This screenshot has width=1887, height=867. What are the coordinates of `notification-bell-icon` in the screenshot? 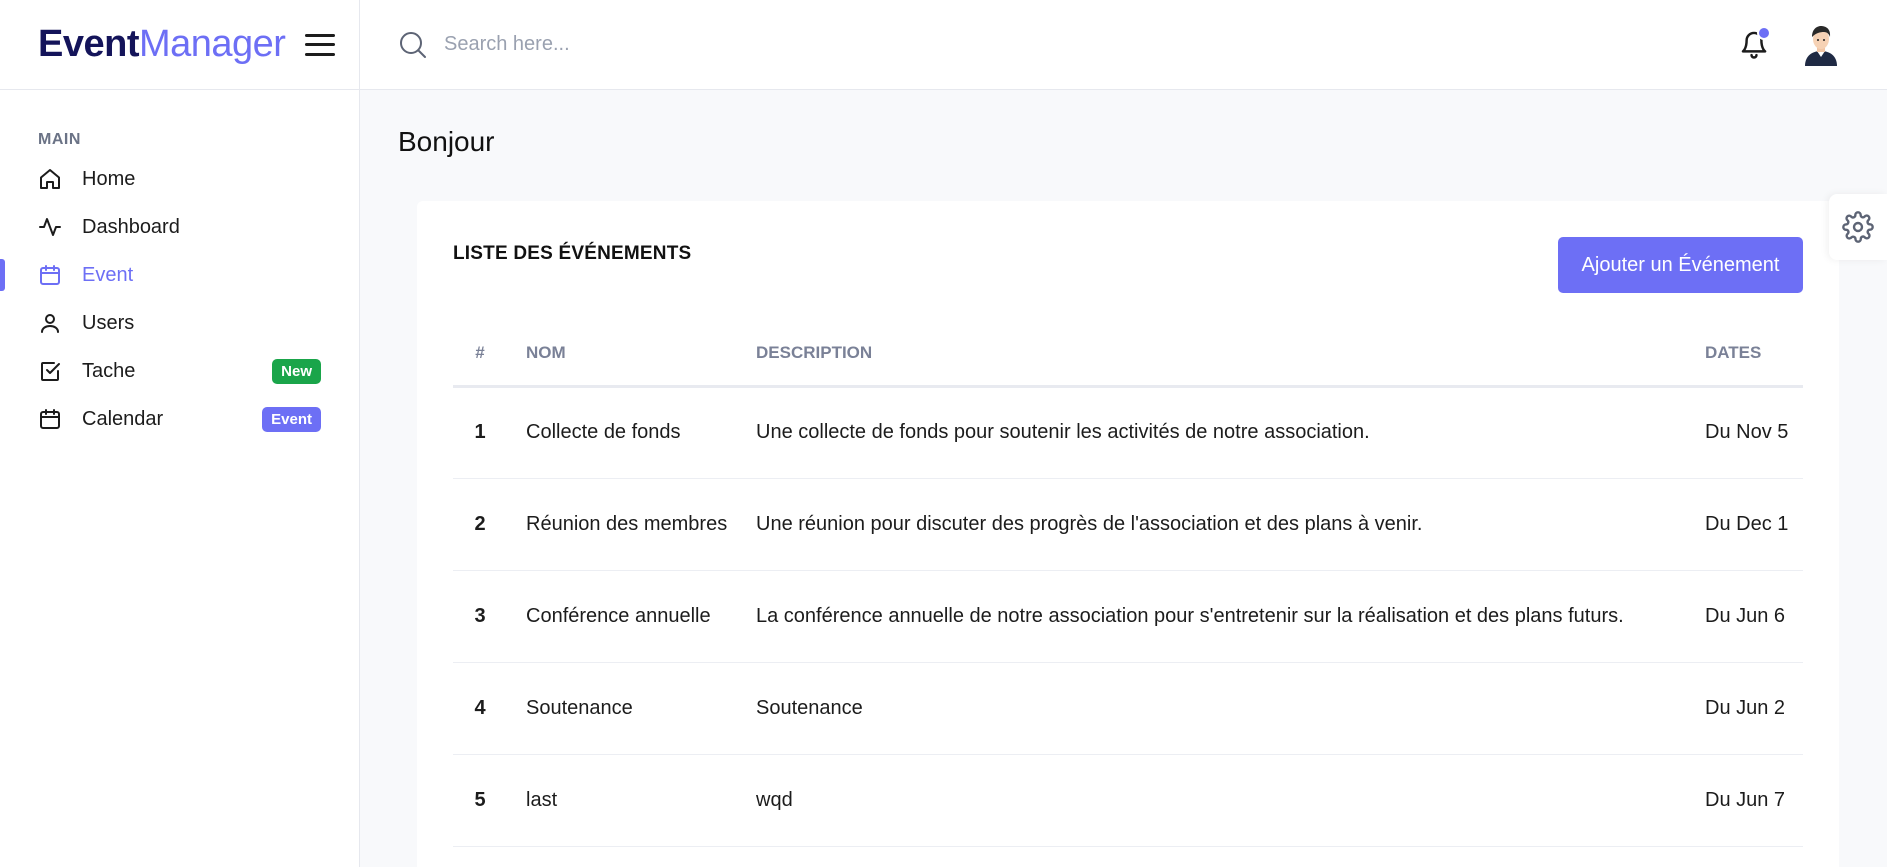 It's located at (1755, 44).